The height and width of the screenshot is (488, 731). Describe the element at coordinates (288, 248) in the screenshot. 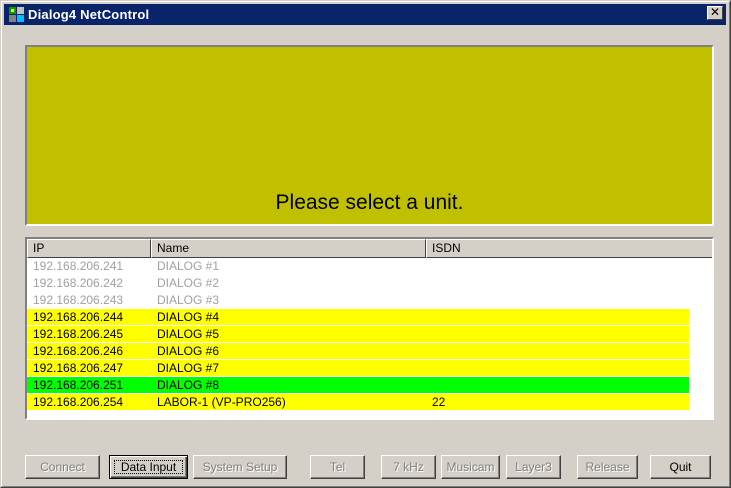

I see `column-header-name: Name` at that location.